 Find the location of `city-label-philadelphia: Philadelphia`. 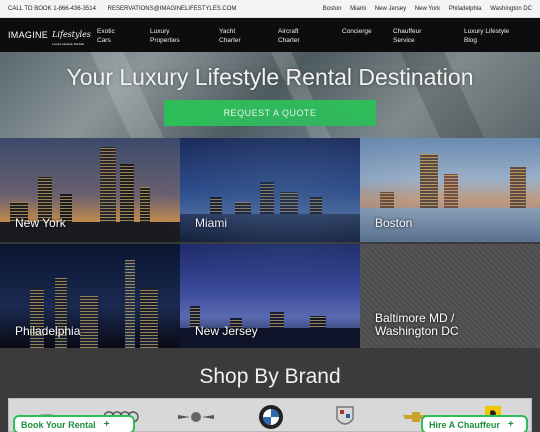

city-label-philadelphia: Philadelphia is located at coordinates (48, 331).